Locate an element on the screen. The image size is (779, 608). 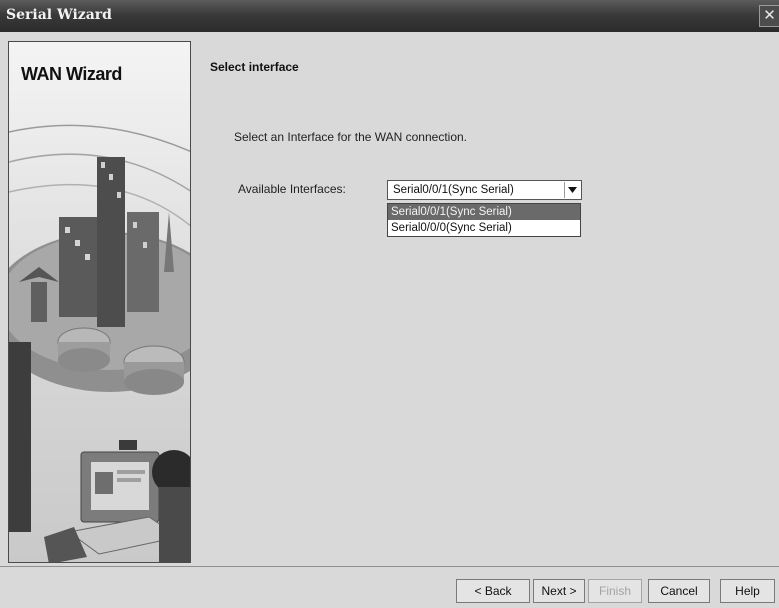
cancel-button: Cancel is located at coordinates (679, 591).